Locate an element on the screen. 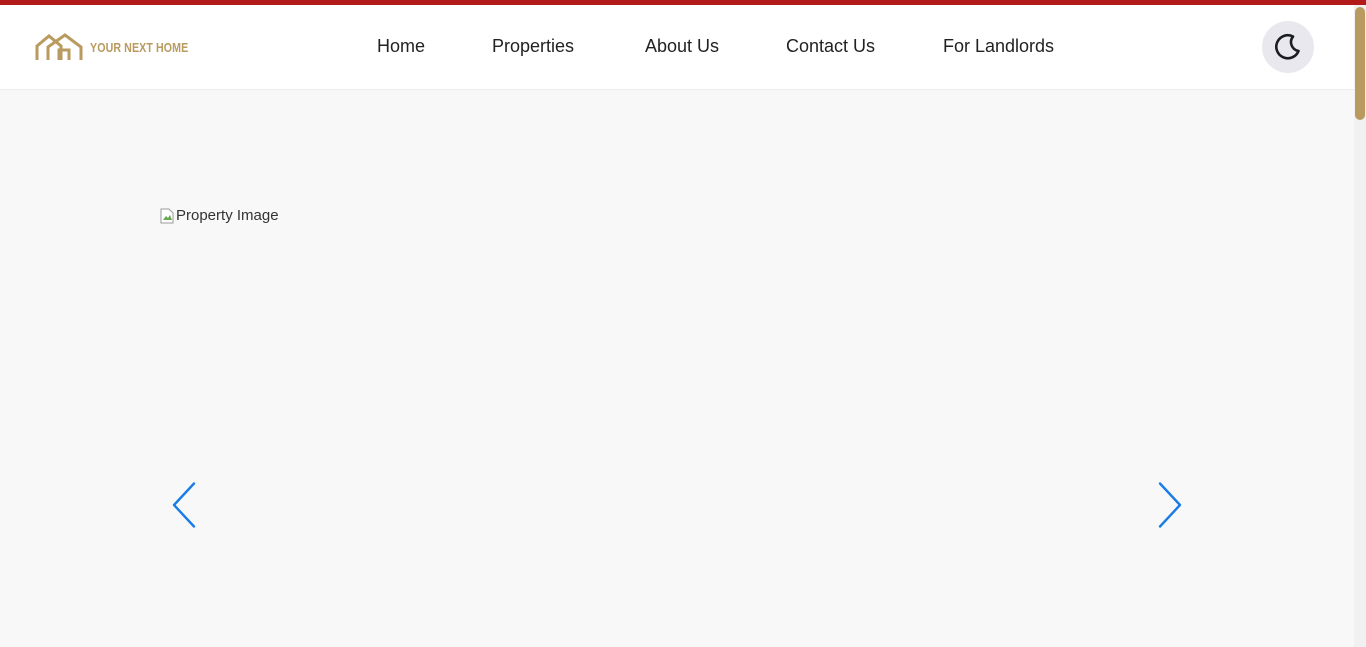  nav-item-about-us: About Us is located at coordinates (682, 46).